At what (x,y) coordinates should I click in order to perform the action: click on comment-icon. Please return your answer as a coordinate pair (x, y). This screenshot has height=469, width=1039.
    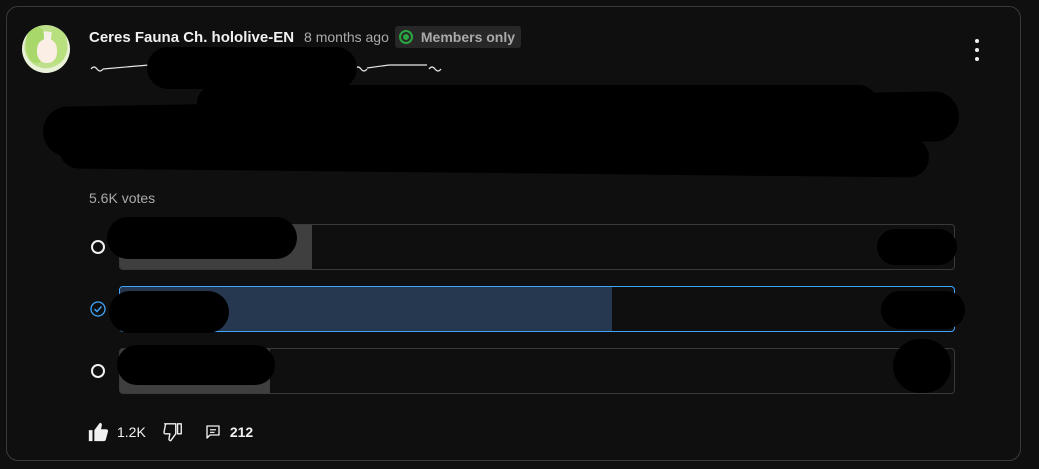
    Looking at the image, I should click on (213, 432).